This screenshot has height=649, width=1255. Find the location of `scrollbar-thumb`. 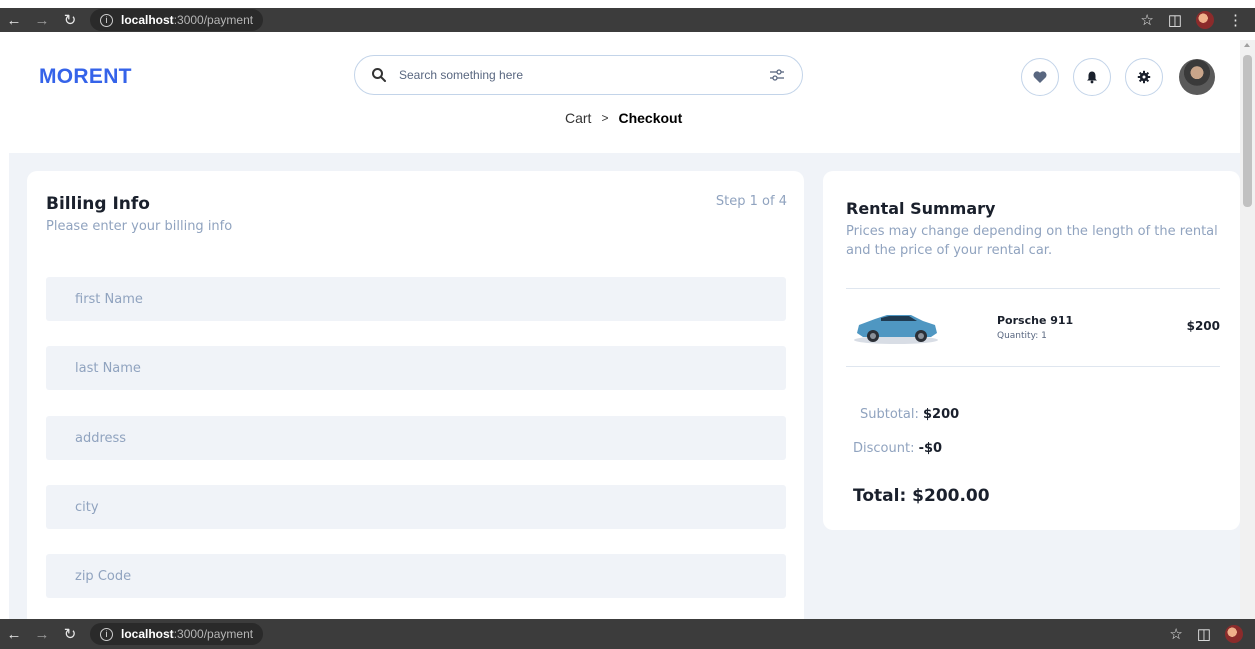

scrollbar-thumb is located at coordinates (1247, 131).